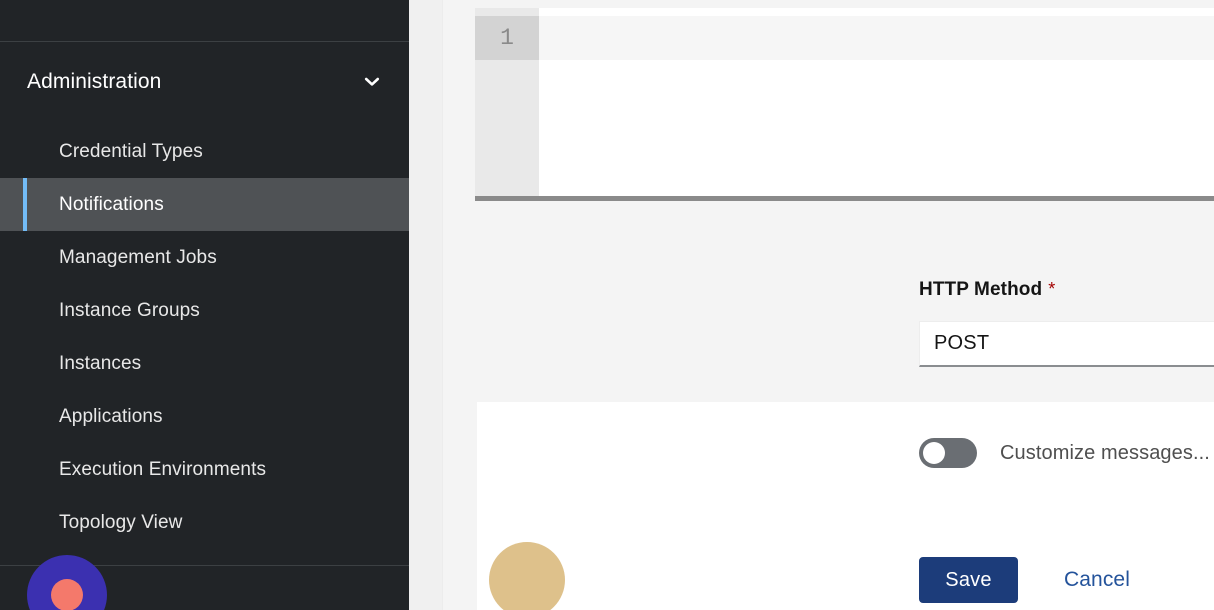 The height and width of the screenshot is (610, 1214). What do you see at coordinates (204, 204) in the screenshot?
I see `sidebar-item-notifications: Notifications` at bounding box center [204, 204].